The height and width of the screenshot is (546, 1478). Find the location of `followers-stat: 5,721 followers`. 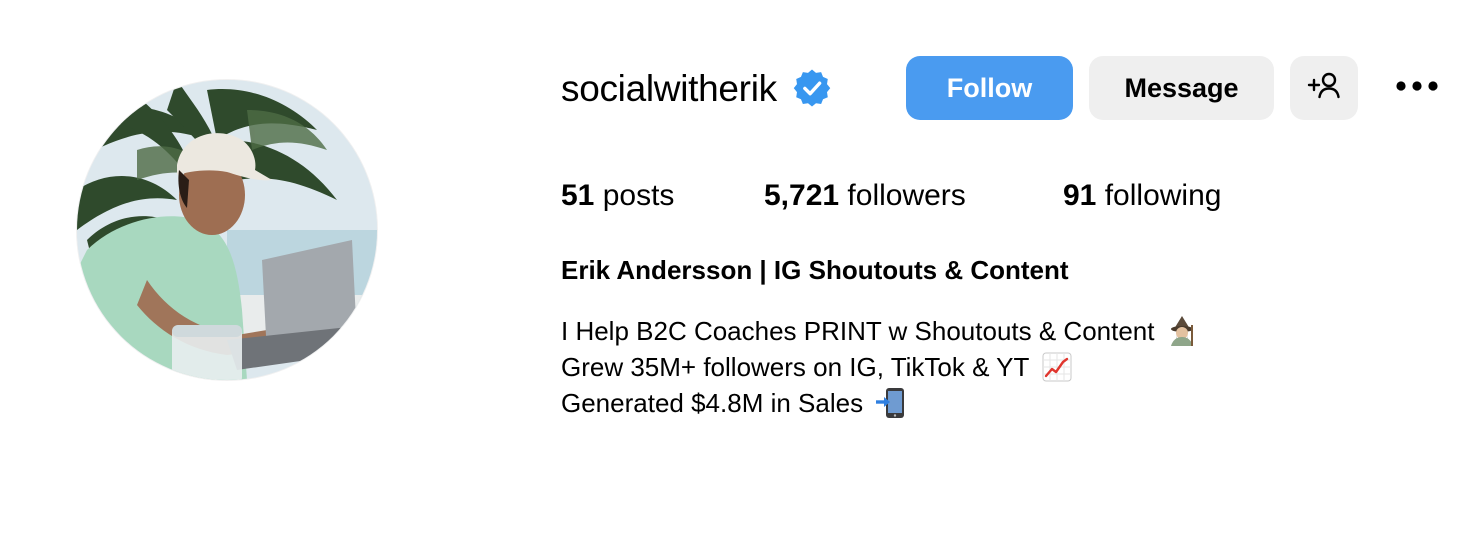

followers-stat: 5,721 followers is located at coordinates (865, 196).